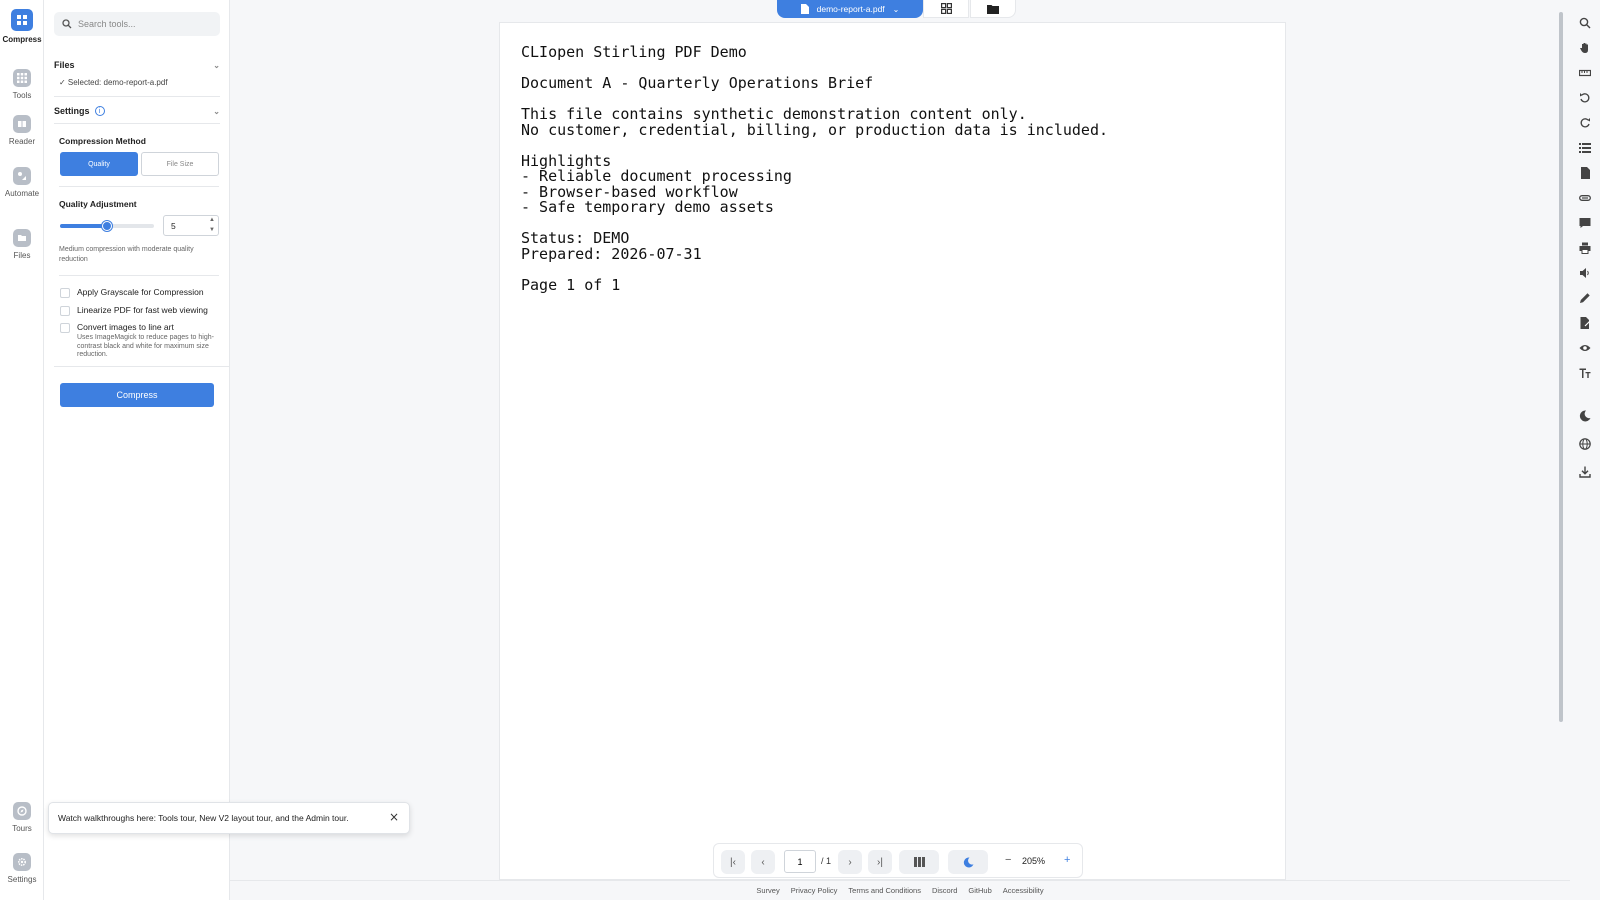 This screenshot has width=1600, height=900. I want to click on option-linearize: Linearize PDF for fast web viewing, so click(134, 310).